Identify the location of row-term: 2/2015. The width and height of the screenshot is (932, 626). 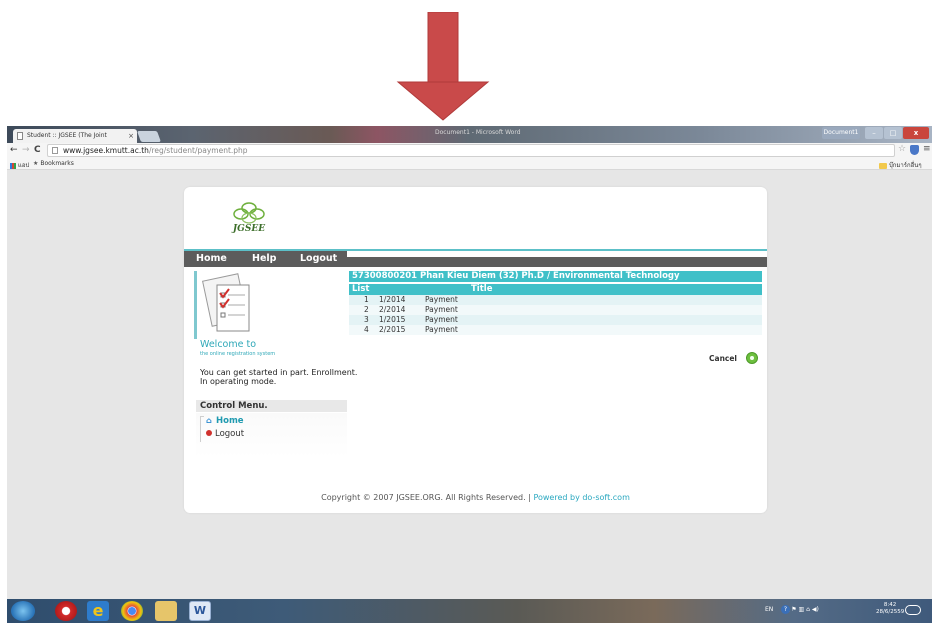
(392, 329).